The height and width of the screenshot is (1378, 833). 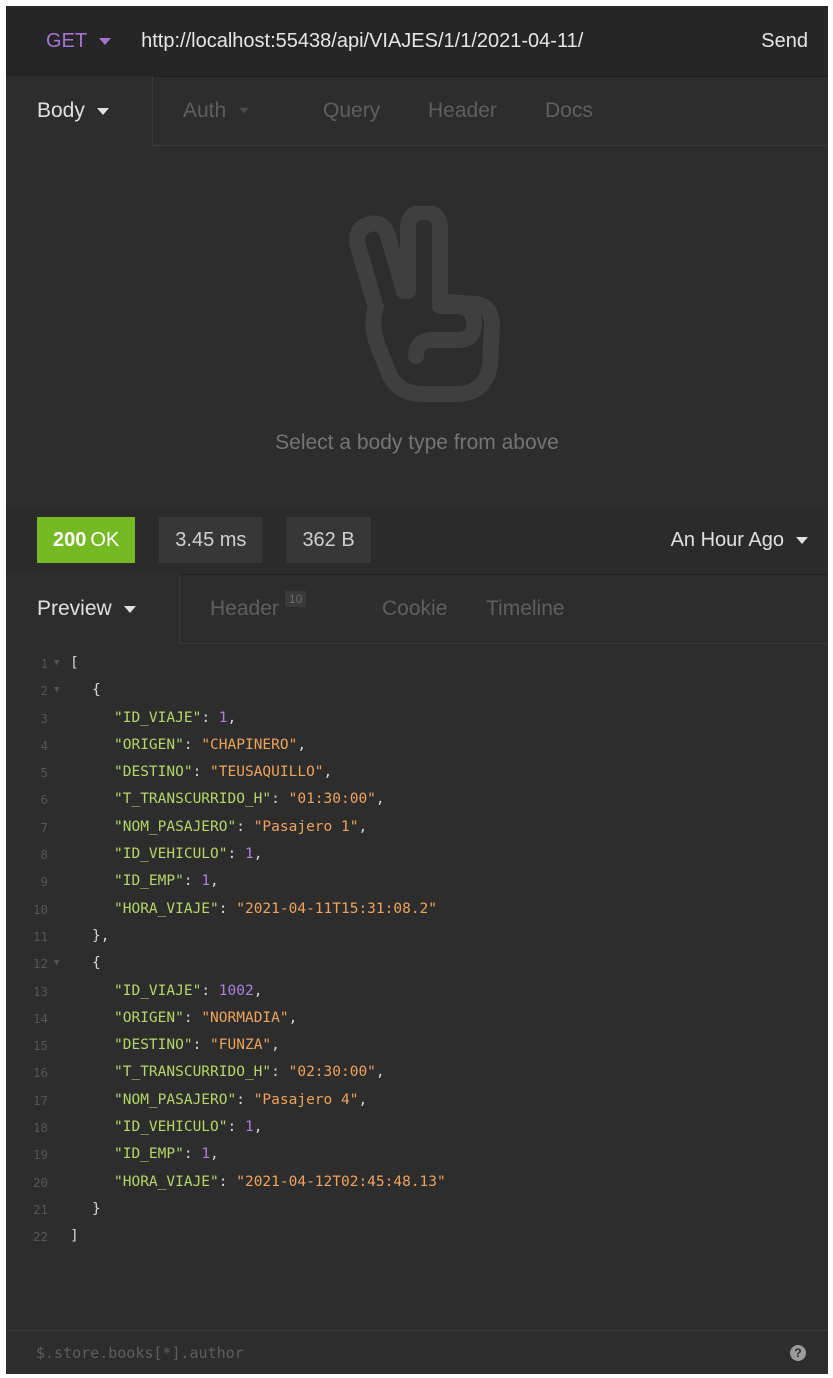 What do you see at coordinates (417, 936) in the screenshot?
I see `code-line: 11},` at bounding box center [417, 936].